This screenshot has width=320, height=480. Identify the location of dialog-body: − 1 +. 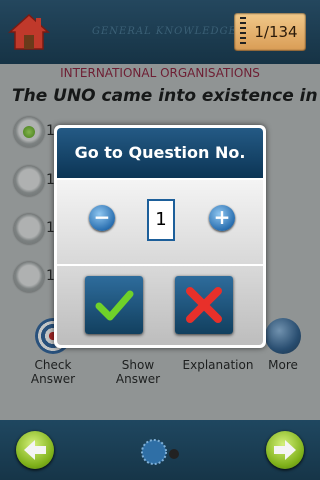
(160, 222).